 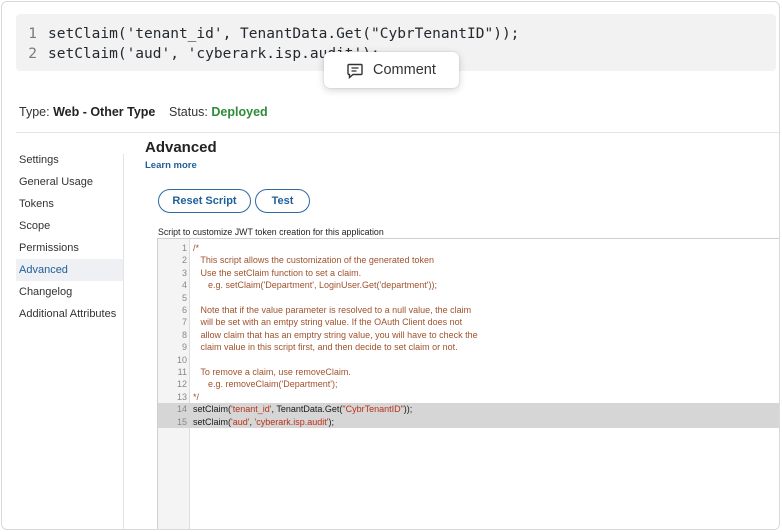 What do you see at coordinates (32, 34) in the screenshot?
I see `snippet-line-number: 1` at bounding box center [32, 34].